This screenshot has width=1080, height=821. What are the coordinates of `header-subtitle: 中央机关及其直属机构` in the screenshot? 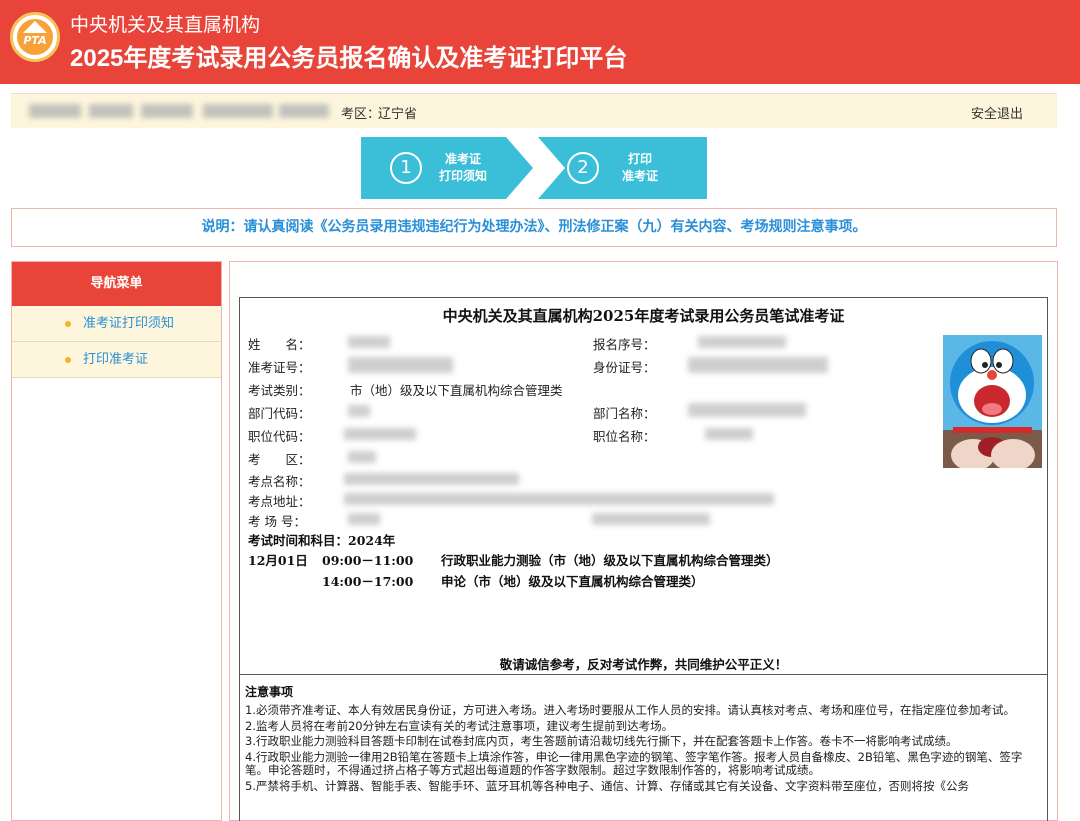 It's located at (165, 25).